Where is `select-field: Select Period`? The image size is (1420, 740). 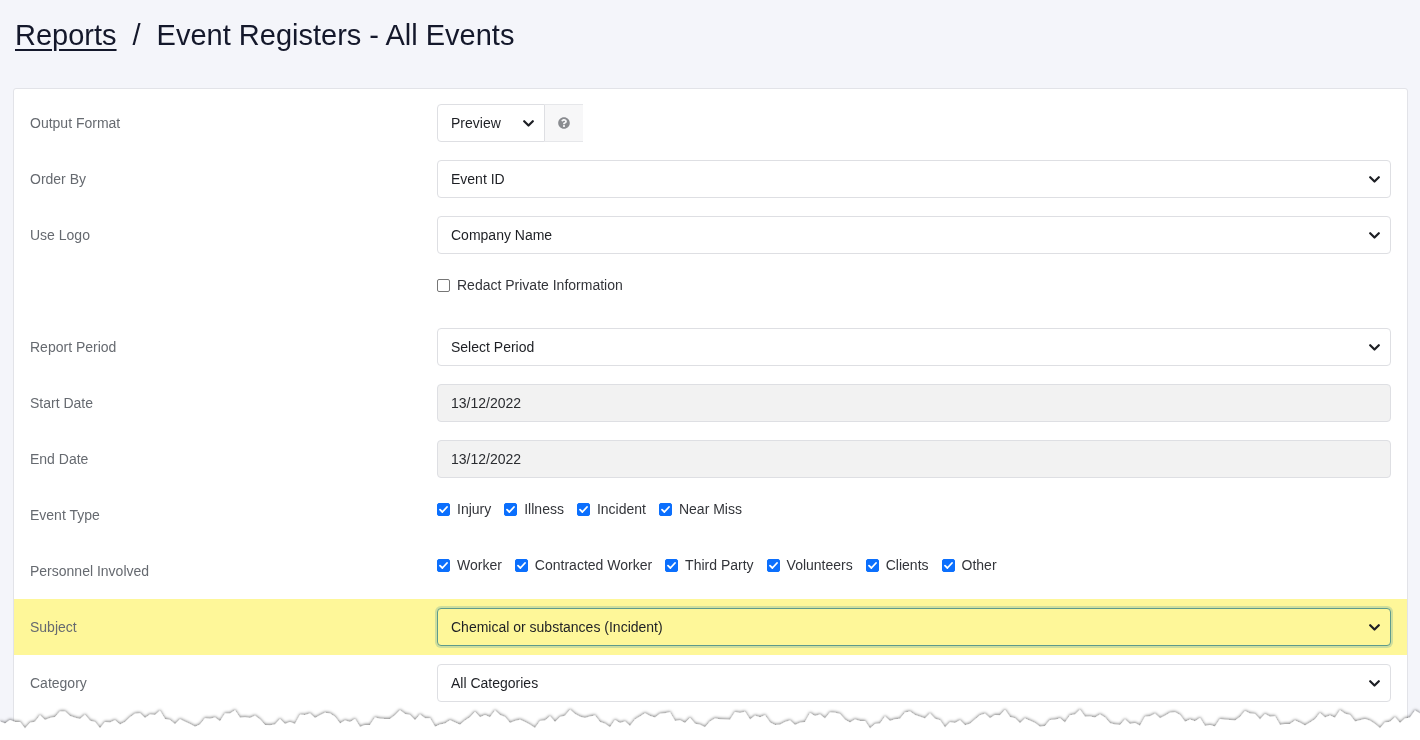 select-field: Select Period is located at coordinates (914, 347).